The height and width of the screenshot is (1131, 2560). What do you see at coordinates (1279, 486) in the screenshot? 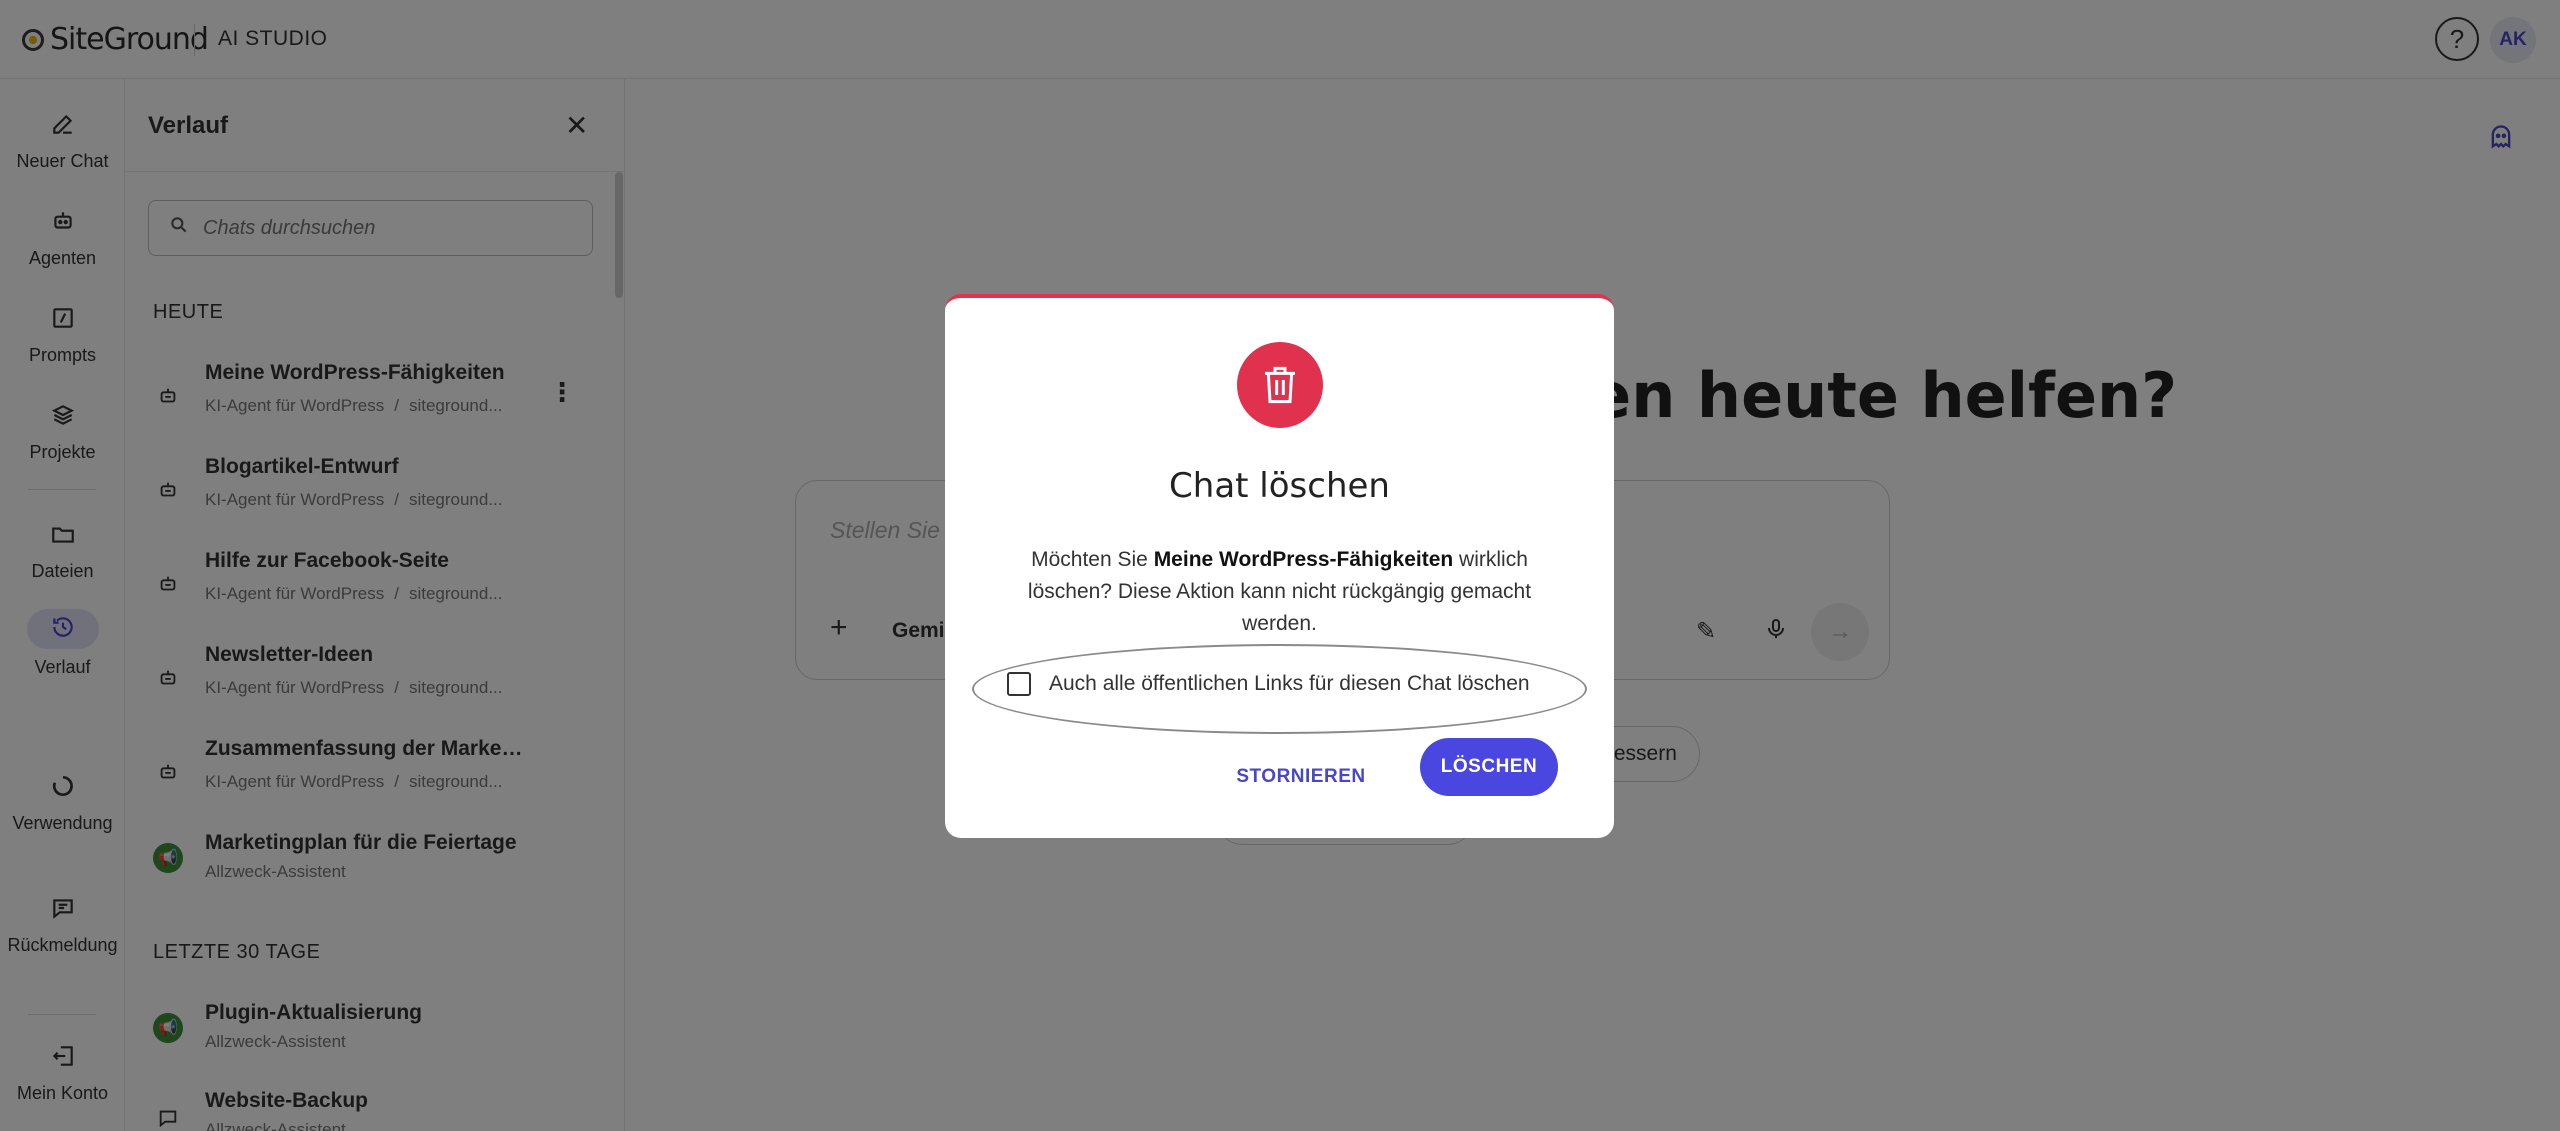
I see `dialog-title: Chat löschen` at bounding box center [1279, 486].